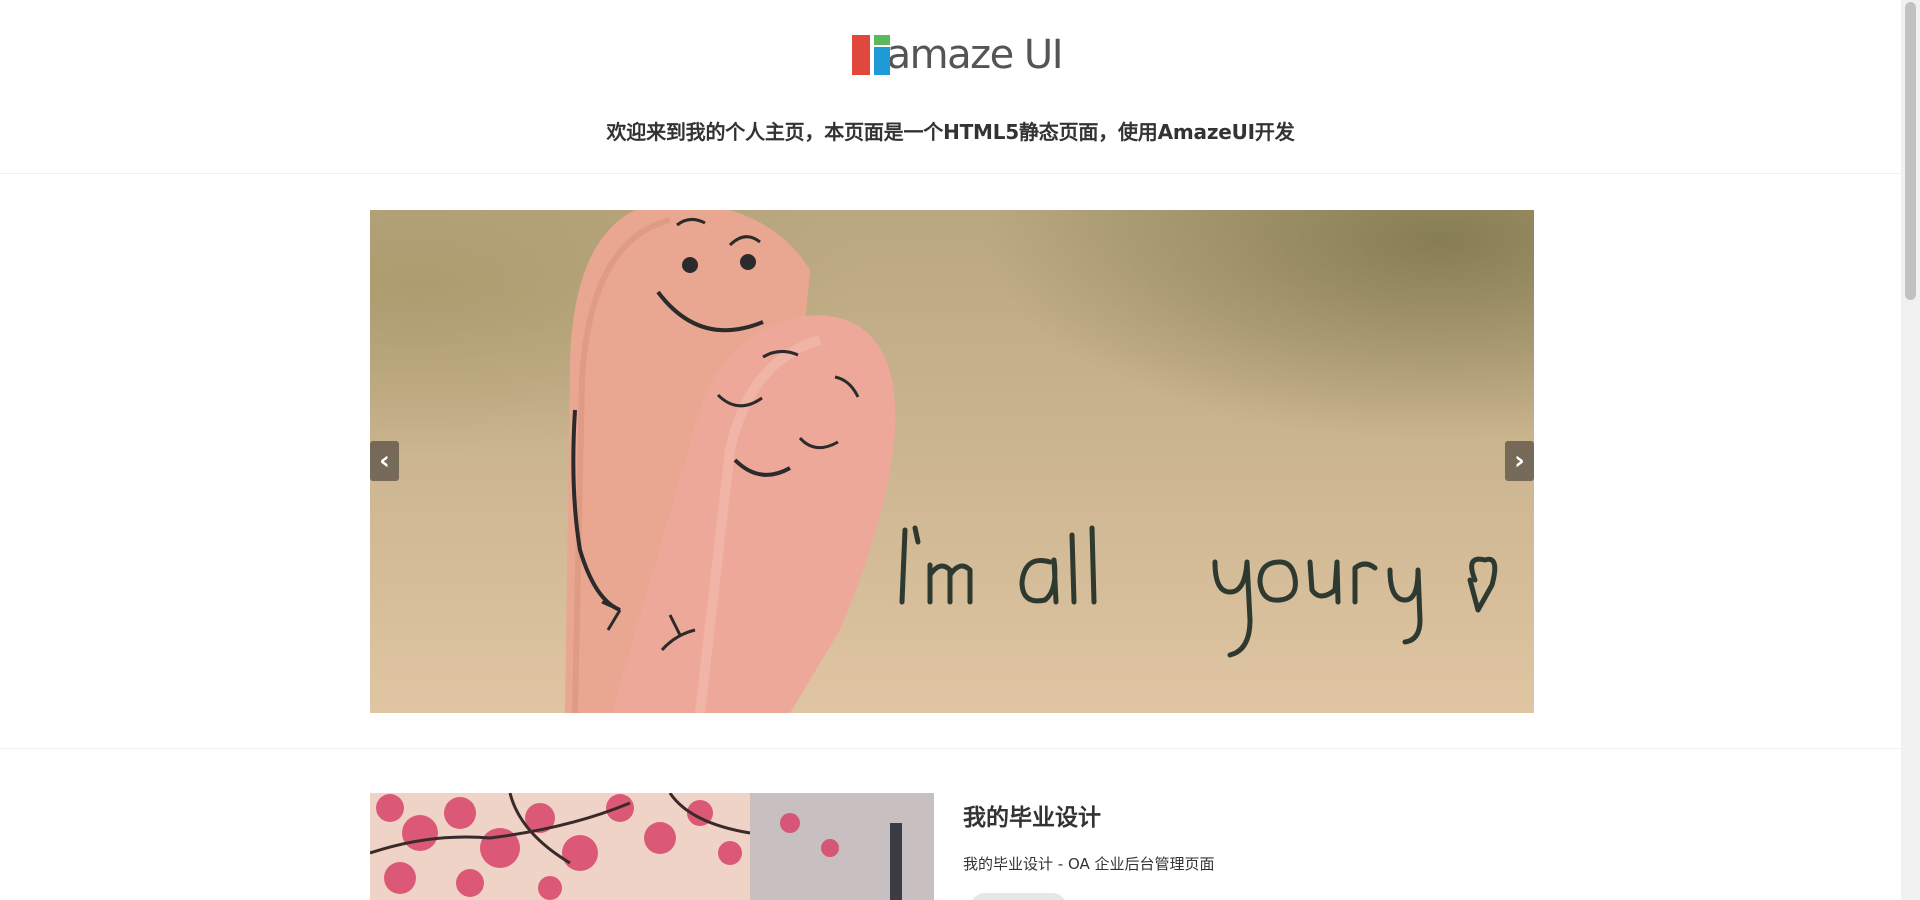 The height and width of the screenshot is (900, 1920). What do you see at coordinates (871, 55) in the screenshot?
I see `logo-mark-icon` at bounding box center [871, 55].